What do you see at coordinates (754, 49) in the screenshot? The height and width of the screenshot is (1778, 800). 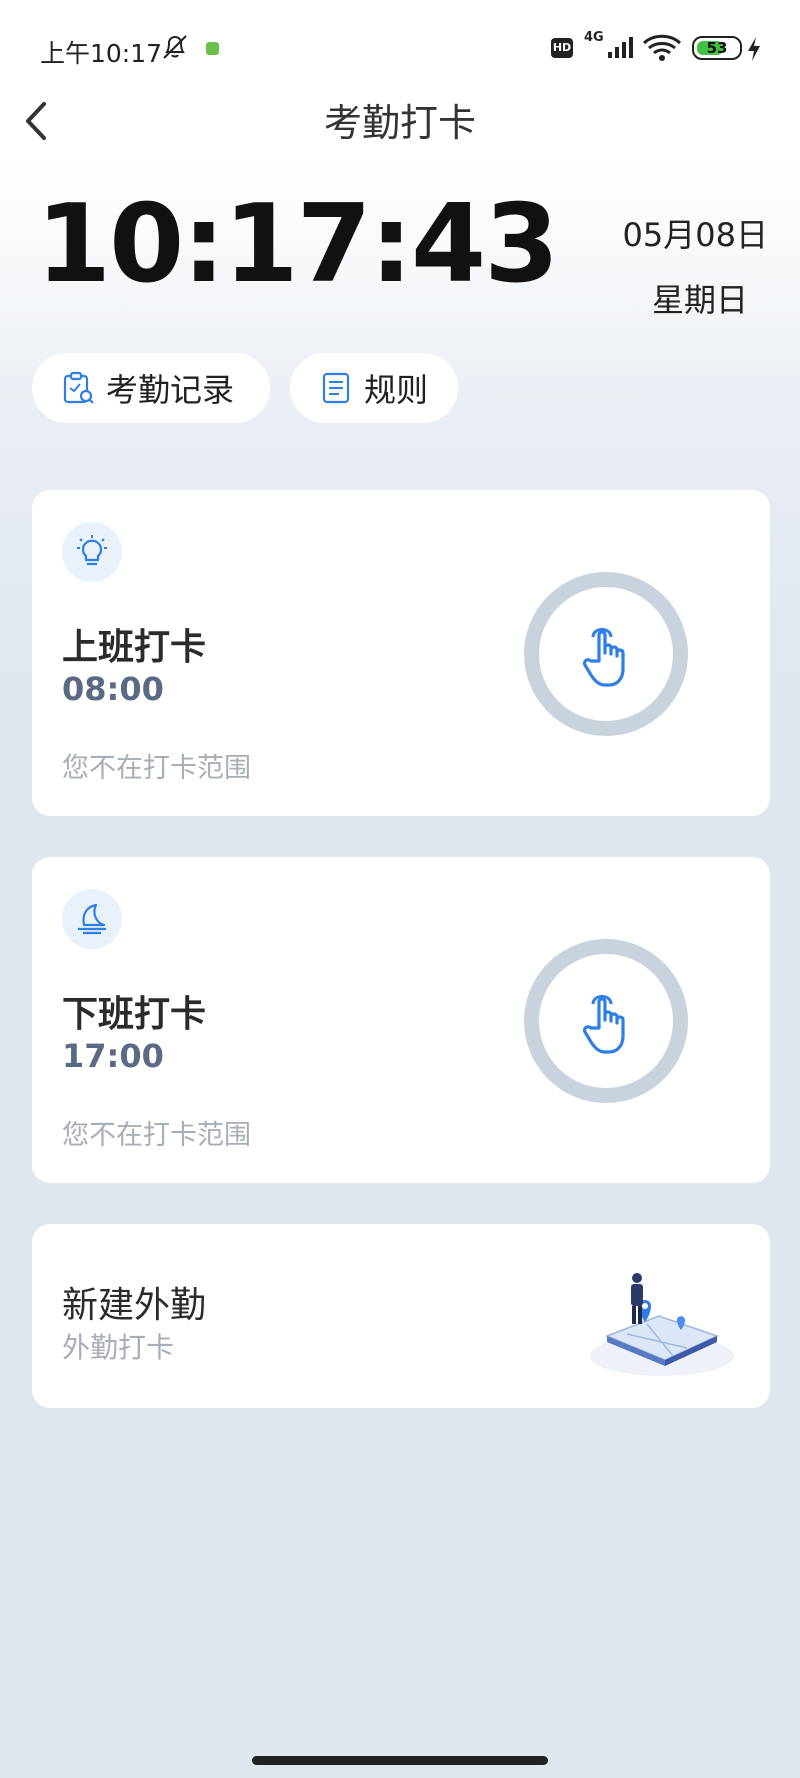 I see `charging-icon` at bounding box center [754, 49].